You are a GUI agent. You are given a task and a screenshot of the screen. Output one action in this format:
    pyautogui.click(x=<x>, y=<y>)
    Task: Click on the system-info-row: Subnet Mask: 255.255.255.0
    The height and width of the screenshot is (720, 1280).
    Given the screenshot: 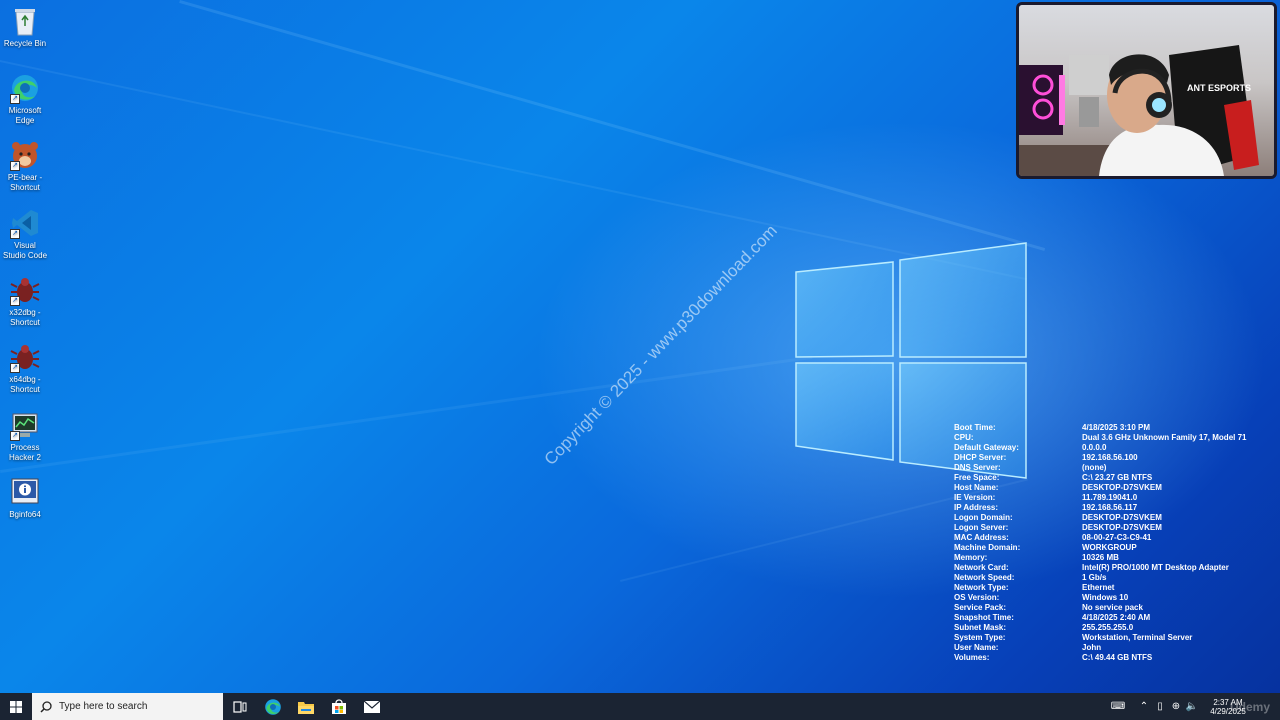 What is the action you would take?
    pyautogui.click(x=1100, y=628)
    